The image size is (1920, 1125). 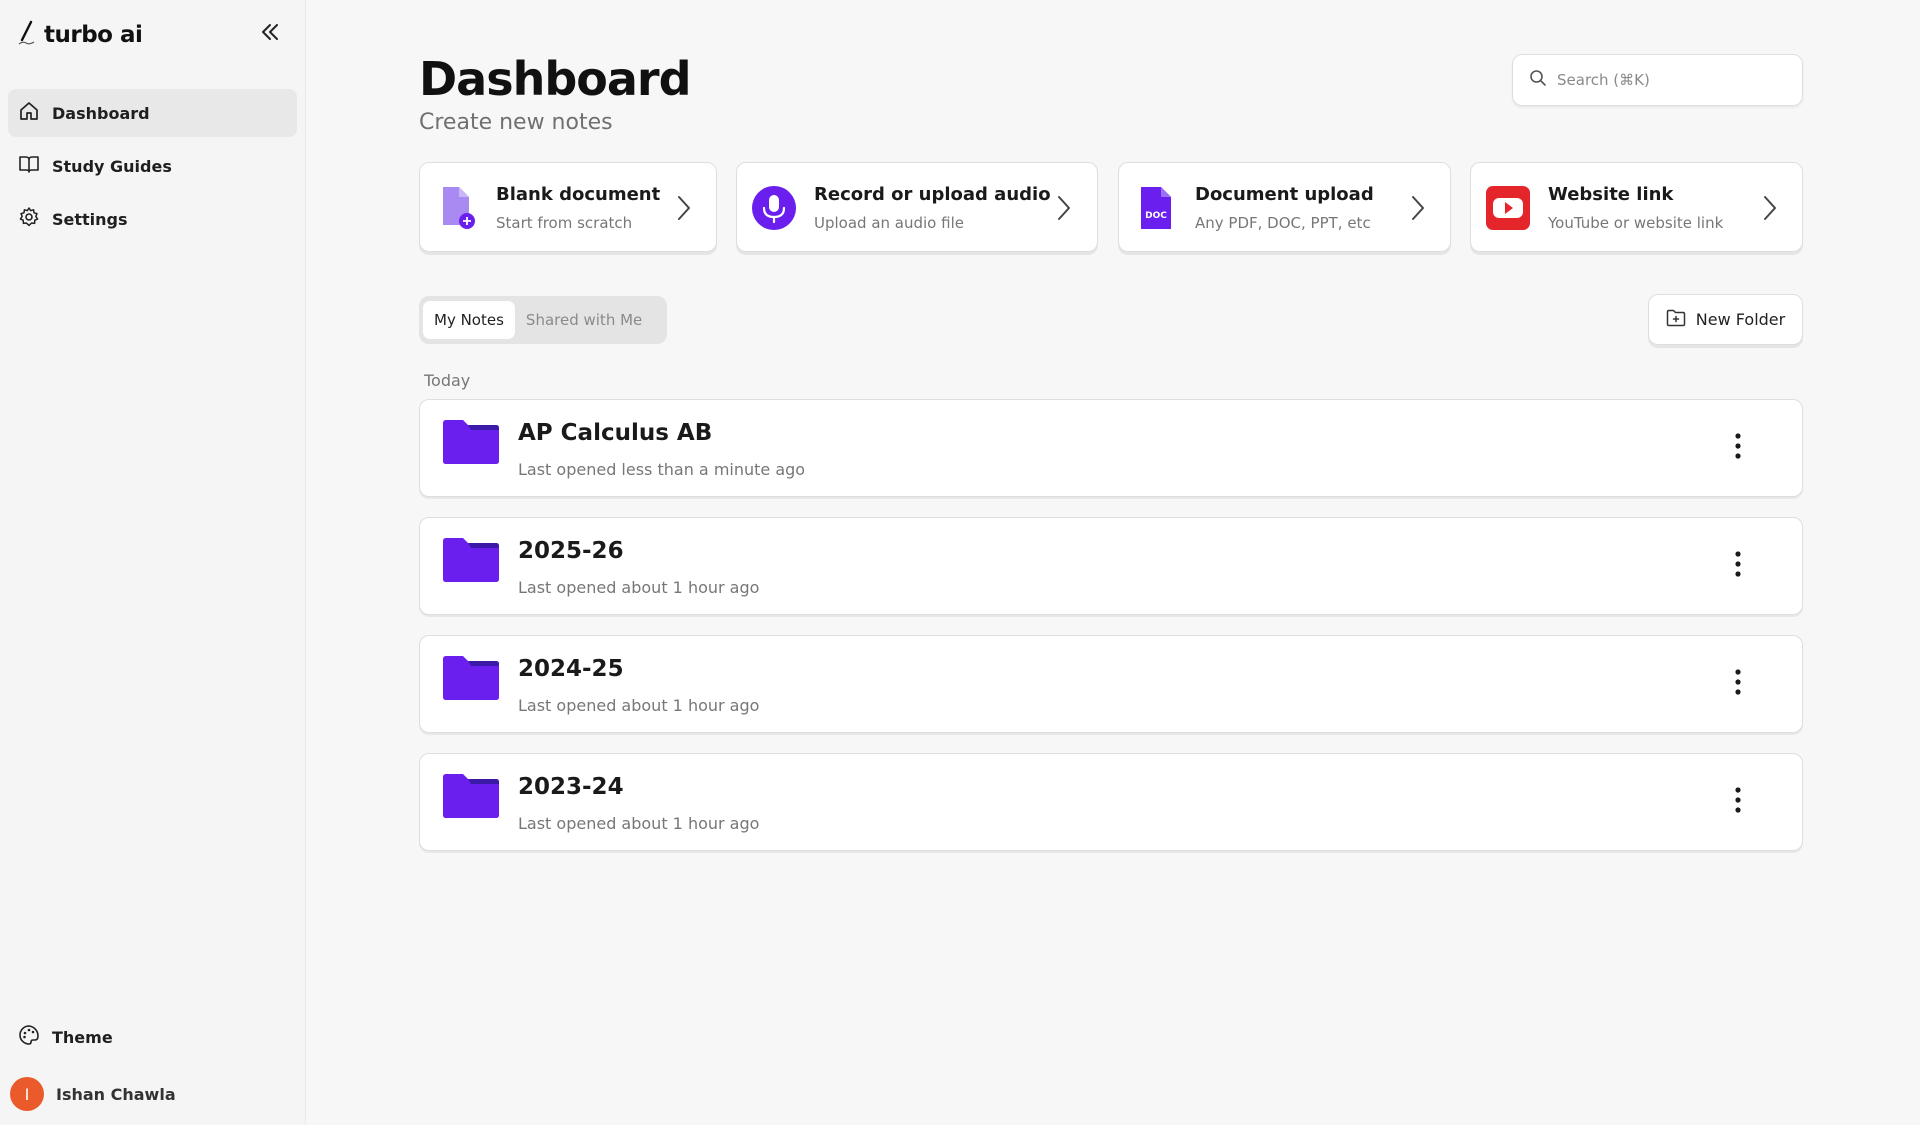 I want to click on card-description: Any PDF, DOC, PPT, etc, so click(x=1283, y=223).